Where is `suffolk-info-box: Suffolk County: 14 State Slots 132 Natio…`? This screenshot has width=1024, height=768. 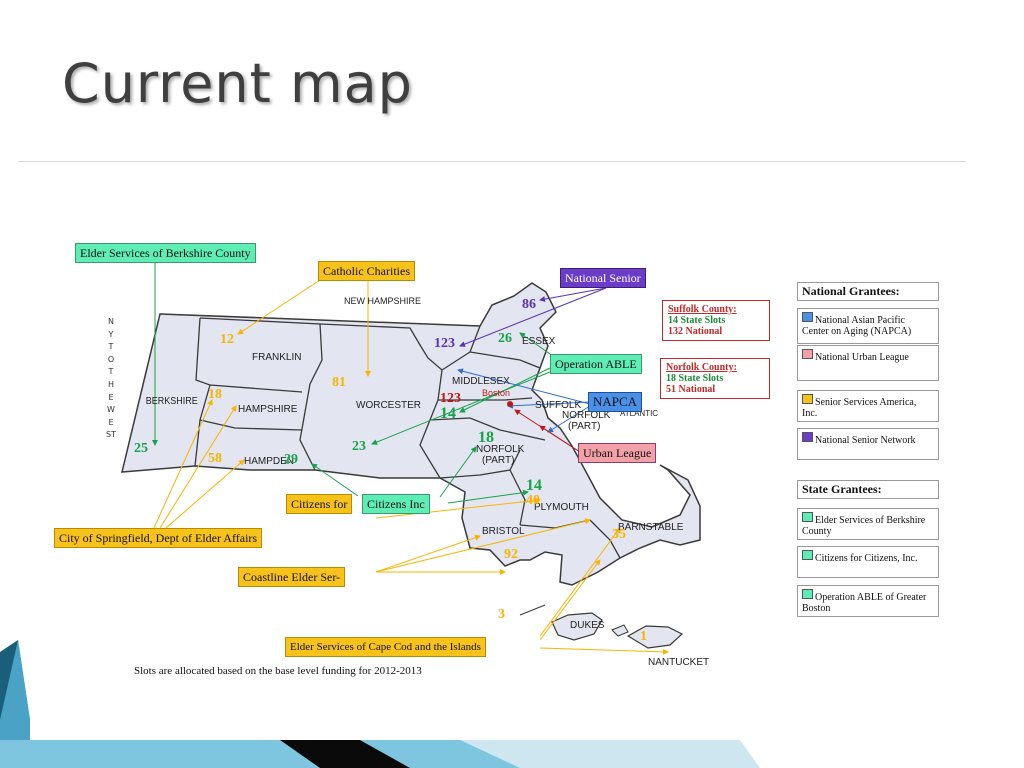
suffolk-info-box: Suffolk County: 14 State Slots 132 Natio… is located at coordinates (716, 320).